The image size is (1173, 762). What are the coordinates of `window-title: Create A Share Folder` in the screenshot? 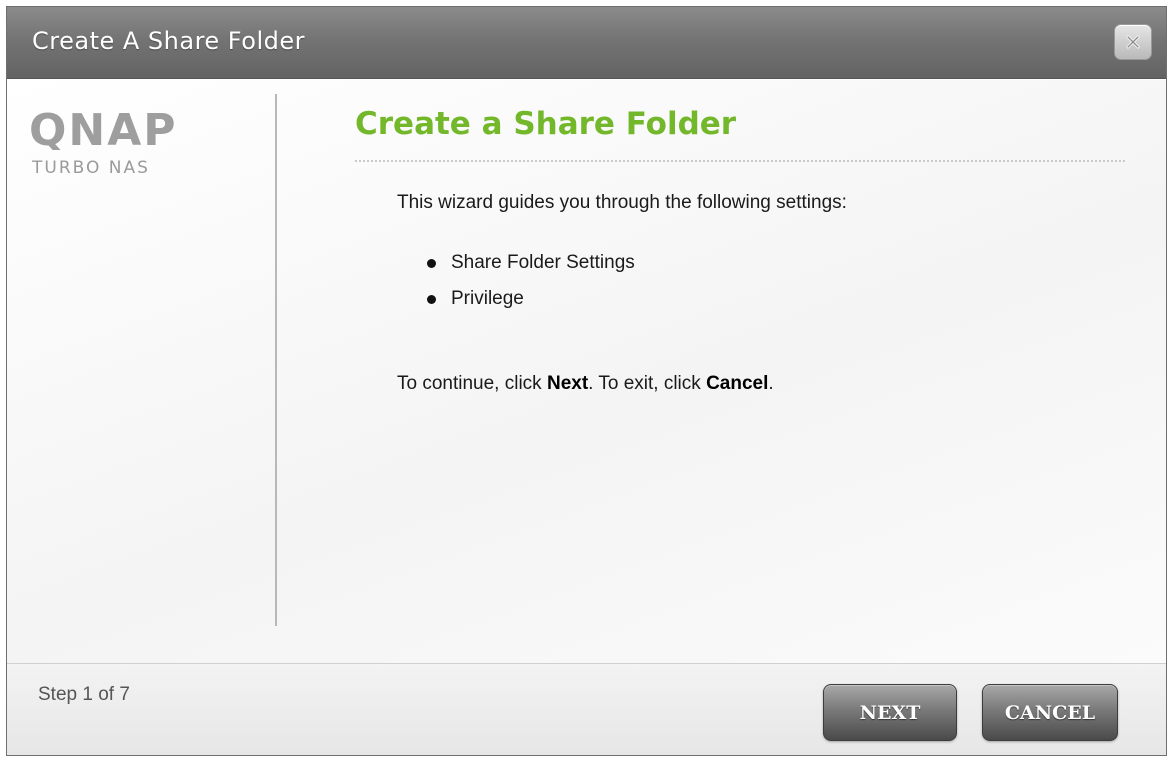 It's located at (168, 41).